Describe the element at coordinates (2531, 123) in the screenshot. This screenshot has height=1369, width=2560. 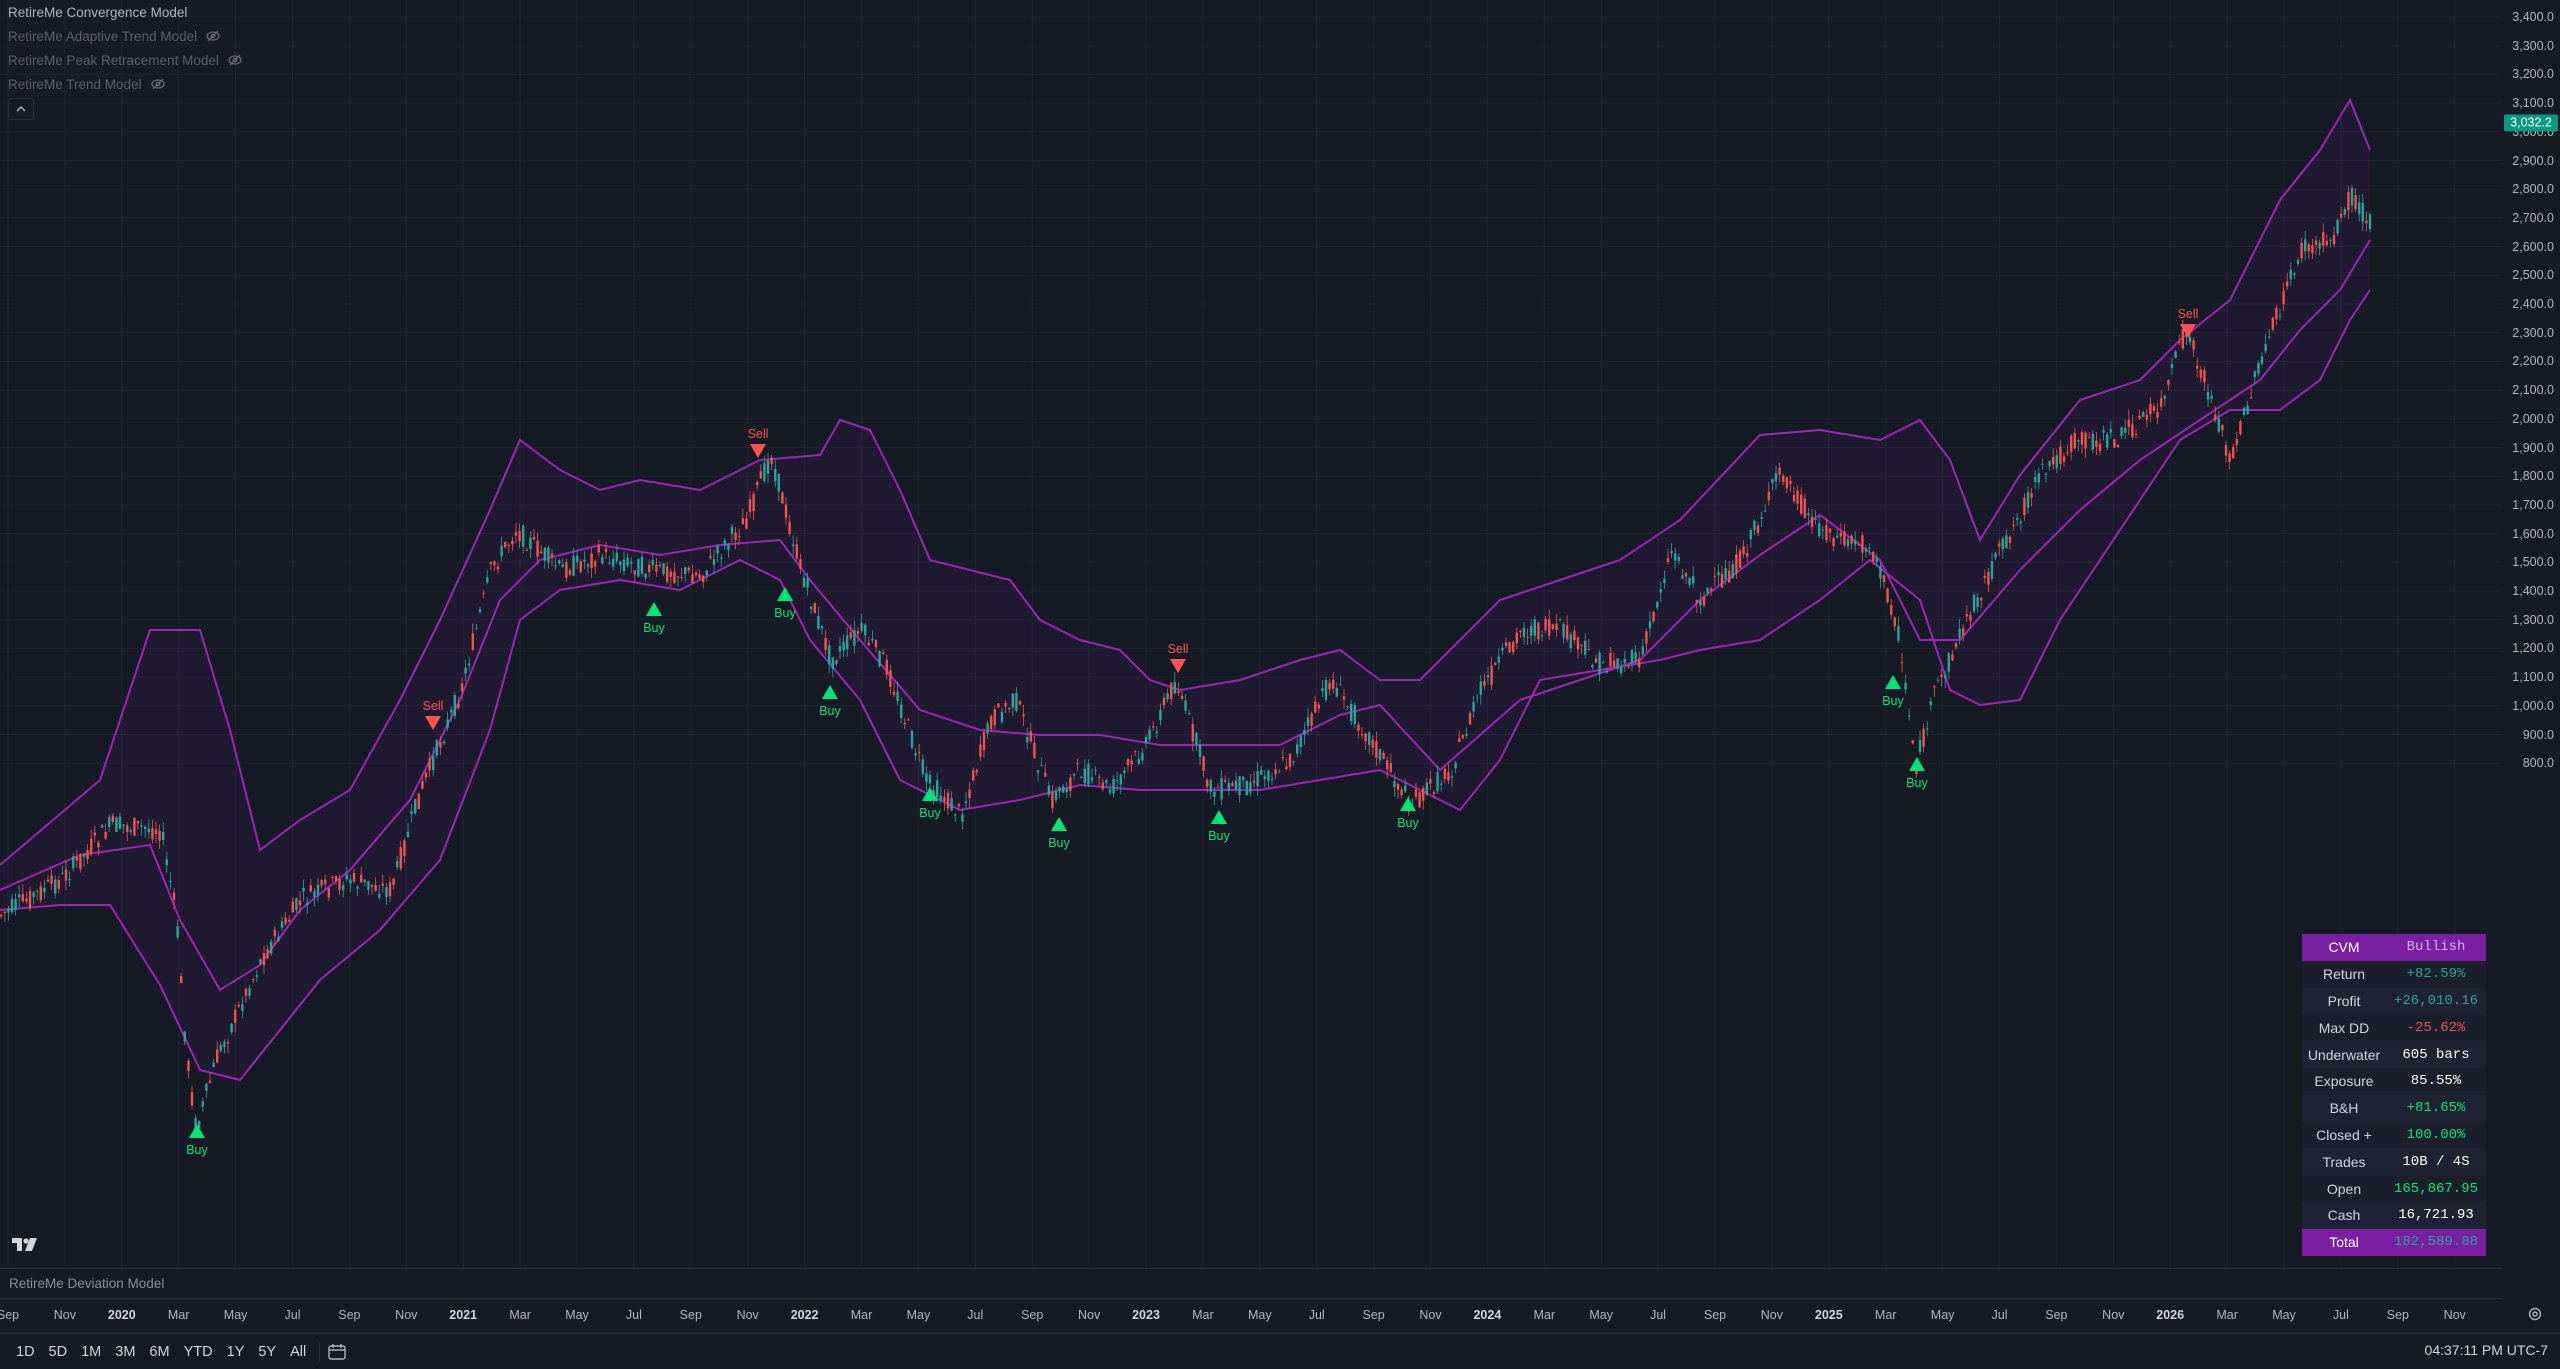
I see `last-price-label: 3,032.2` at that location.